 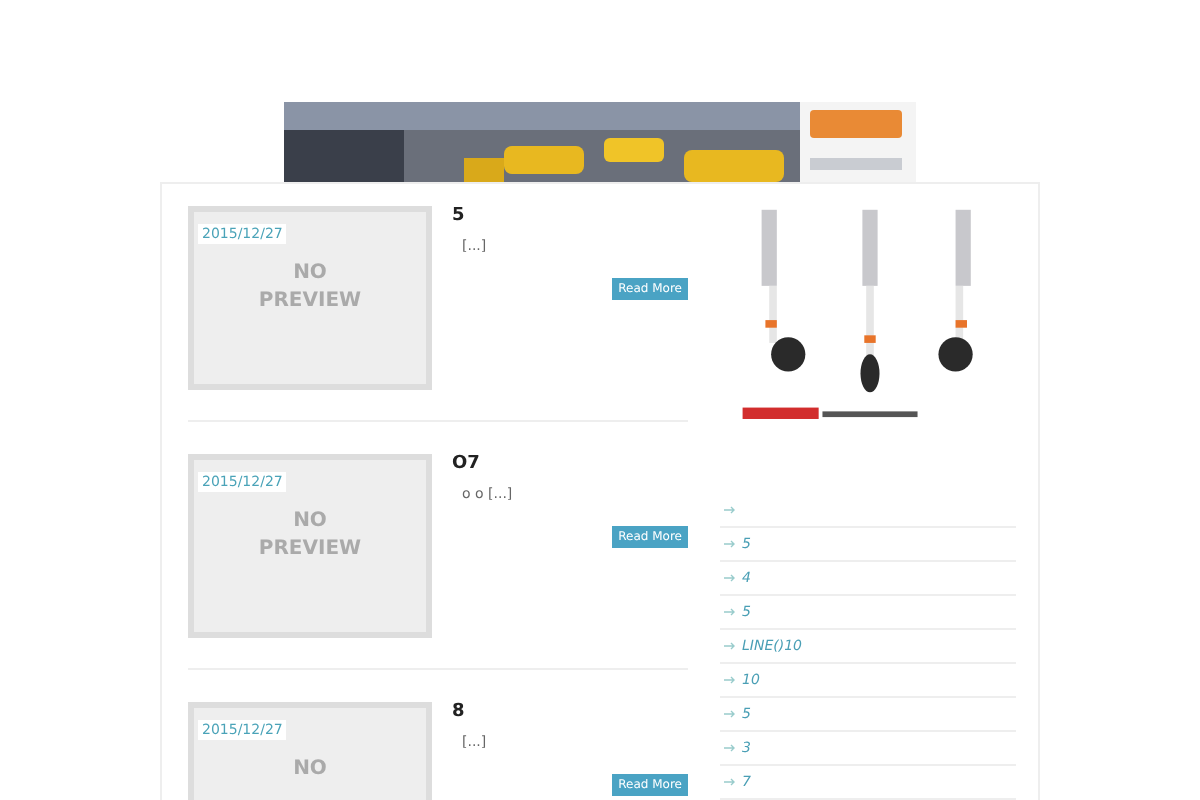 What do you see at coordinates (570, 712) in the screenshot?
I see `post-title: 8` at bounding box center [570, 712].